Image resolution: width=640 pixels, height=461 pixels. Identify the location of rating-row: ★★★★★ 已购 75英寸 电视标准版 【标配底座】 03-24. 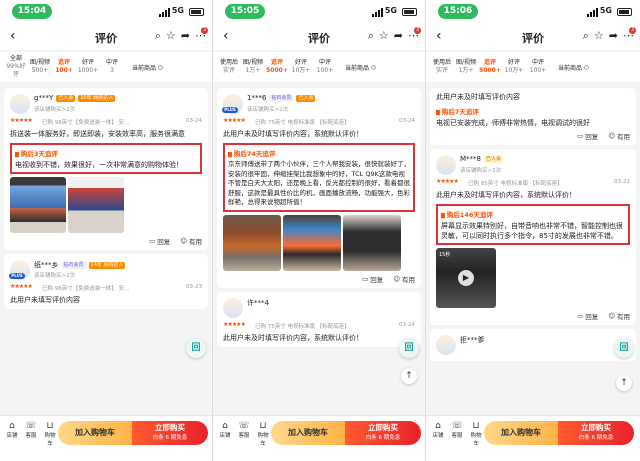
(319, 326).